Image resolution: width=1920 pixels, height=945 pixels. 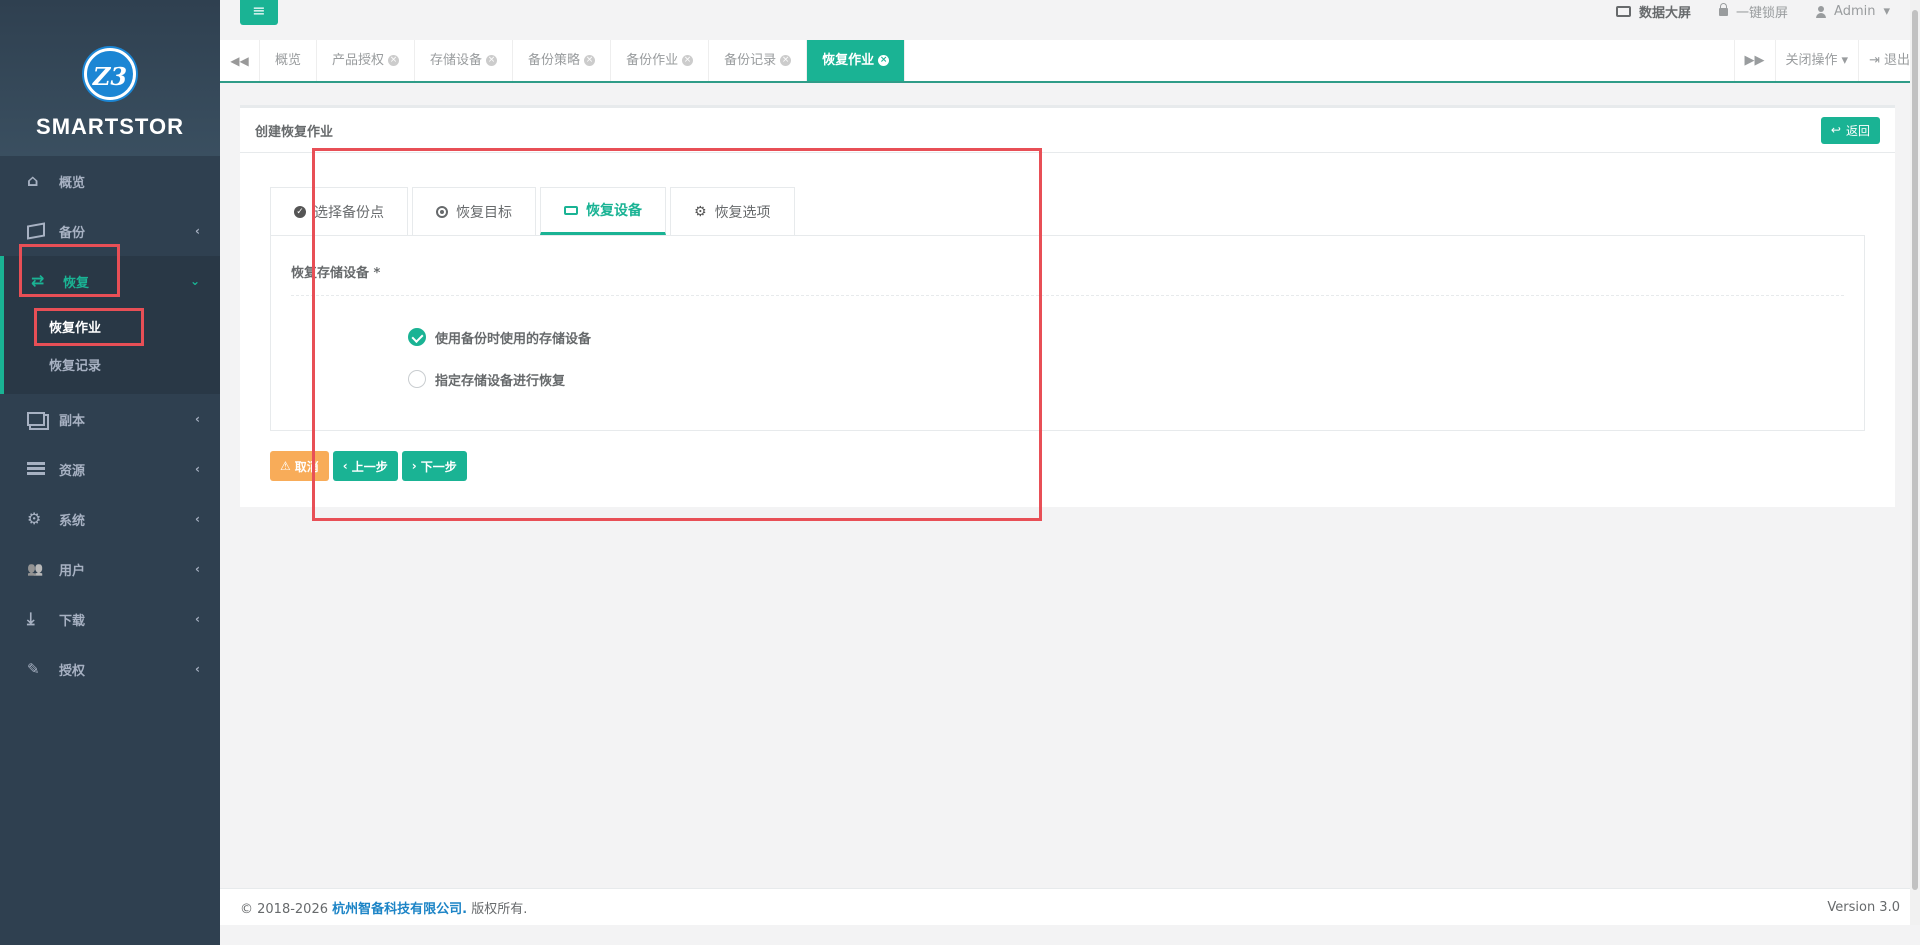 I want to click on backward-icon: ◀◀, so click(x=239, y=60).